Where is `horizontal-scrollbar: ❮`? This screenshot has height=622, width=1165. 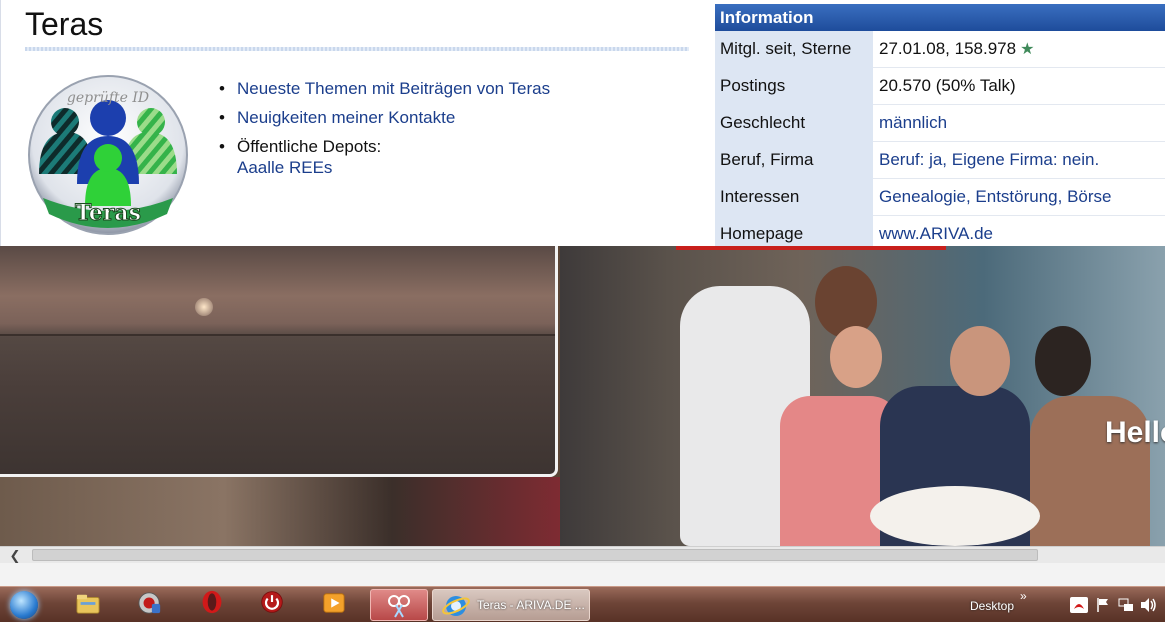
horizontal-scrollbar: ❮ is located at coordinates (582, 554).